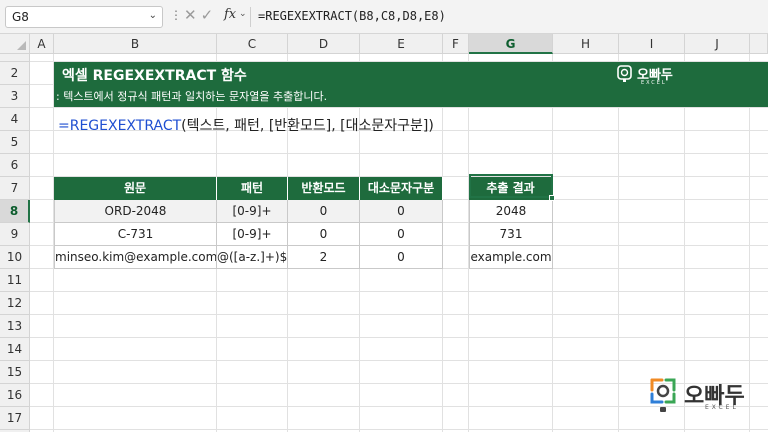 The height and width of the screenshot is (432, 768). Describe the element at coordinates (586, 44) in the screenshot. I see `column-header-h: H` at that location.